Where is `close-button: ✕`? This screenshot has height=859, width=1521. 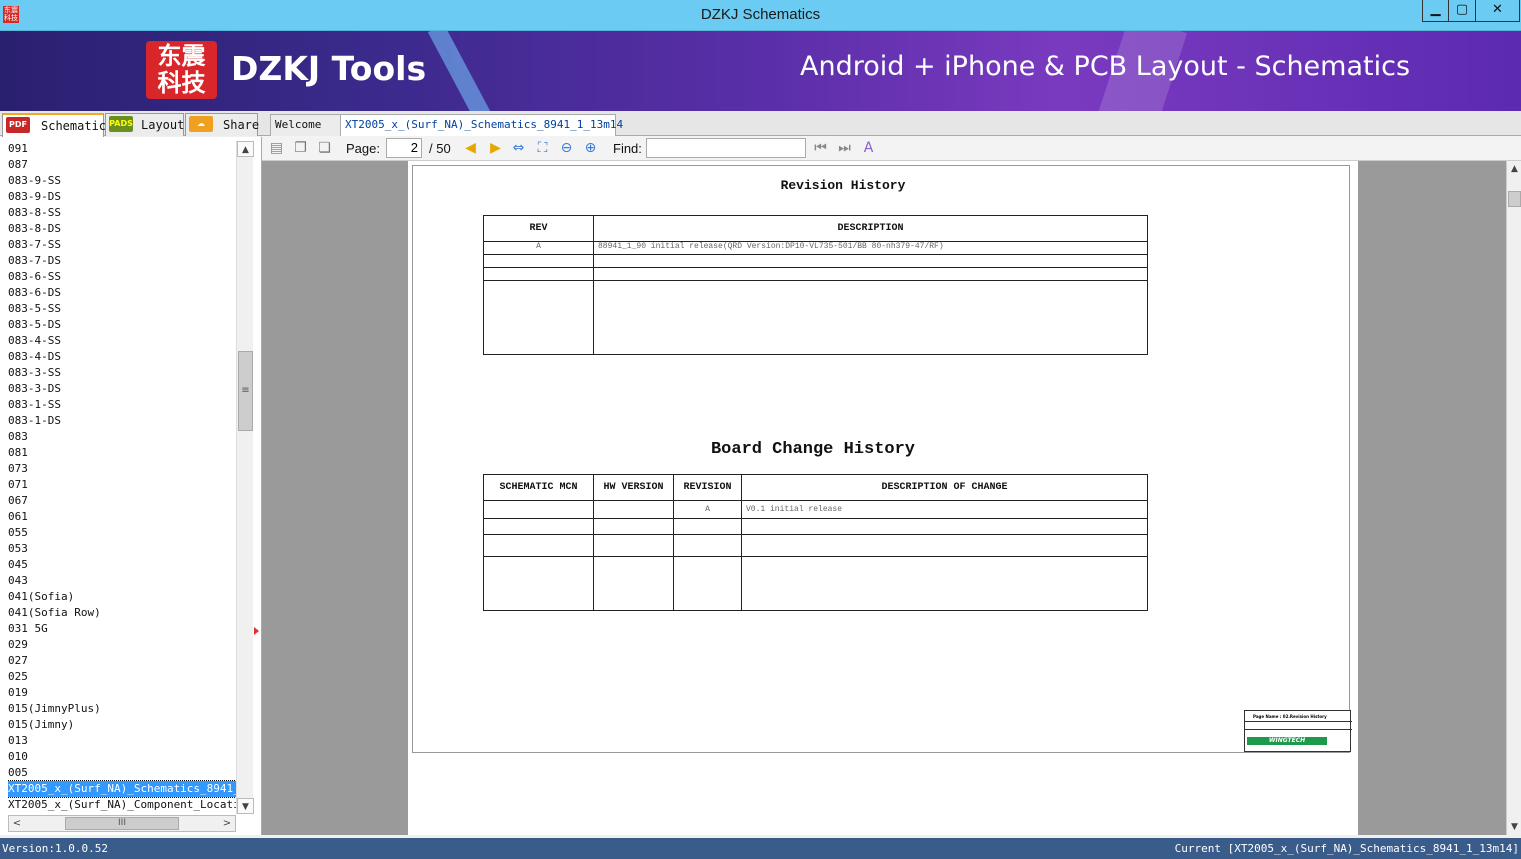
close-button: ✕ is located at coordinates (1497, 11).